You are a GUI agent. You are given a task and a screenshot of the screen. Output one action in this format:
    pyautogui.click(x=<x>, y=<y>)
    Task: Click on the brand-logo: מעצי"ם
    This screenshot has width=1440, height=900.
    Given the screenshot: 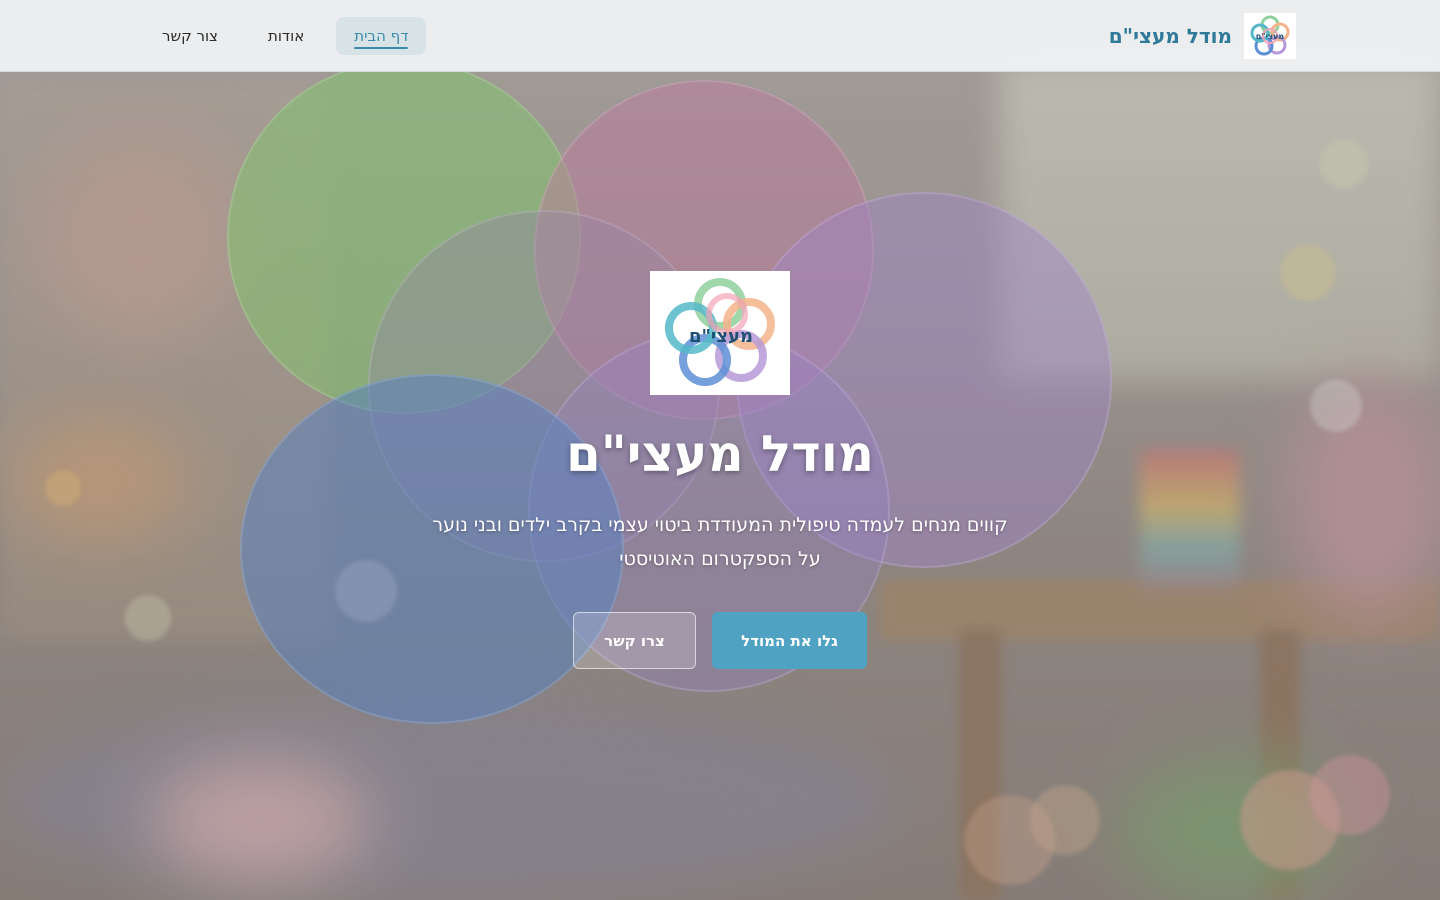 What is the action you would take?
    pyautogui.click(x=1270, y=35)
    